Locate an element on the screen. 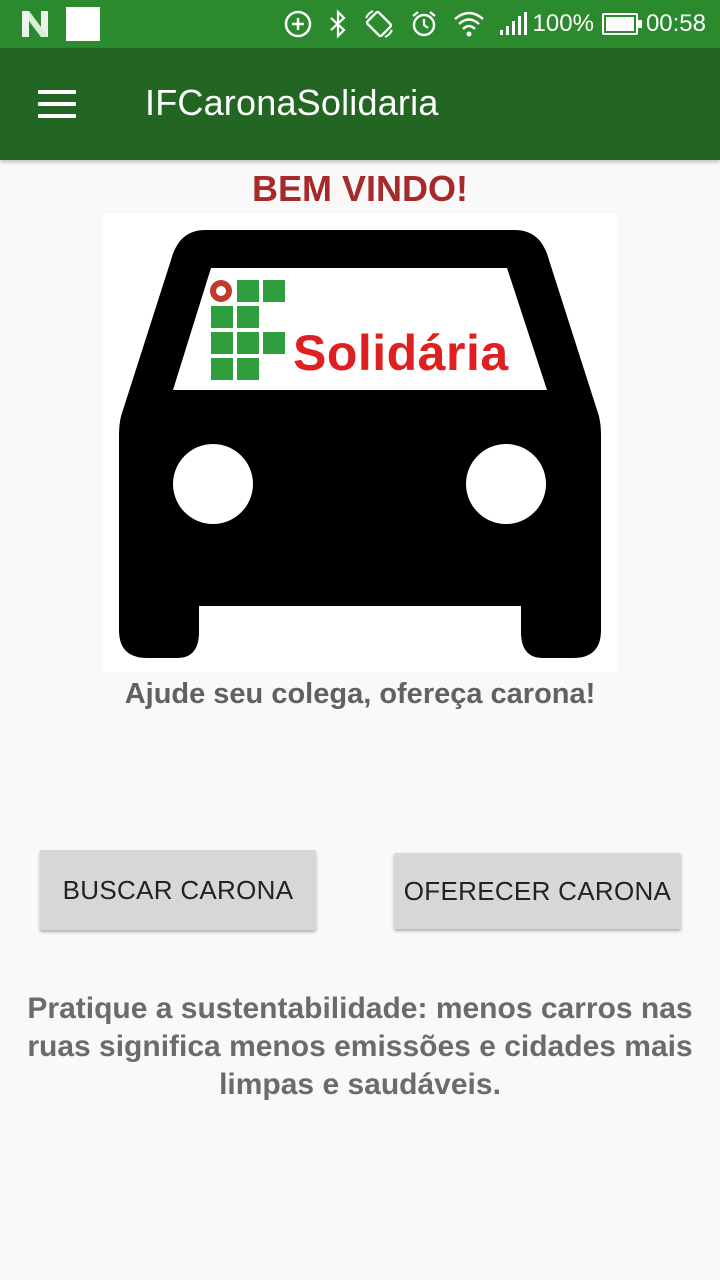  notification-square-icon is located at coordinates (83, 24).